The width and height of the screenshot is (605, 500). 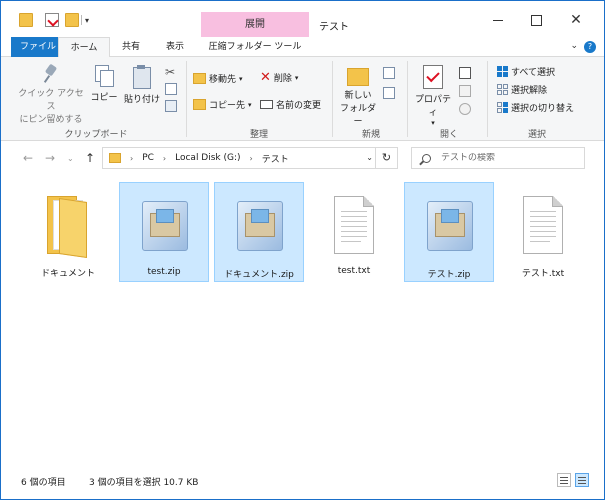 What do you see at coordinates (502, 71) in the screenshot?
I see `select-all-icon` at bounding box center [502, 71].